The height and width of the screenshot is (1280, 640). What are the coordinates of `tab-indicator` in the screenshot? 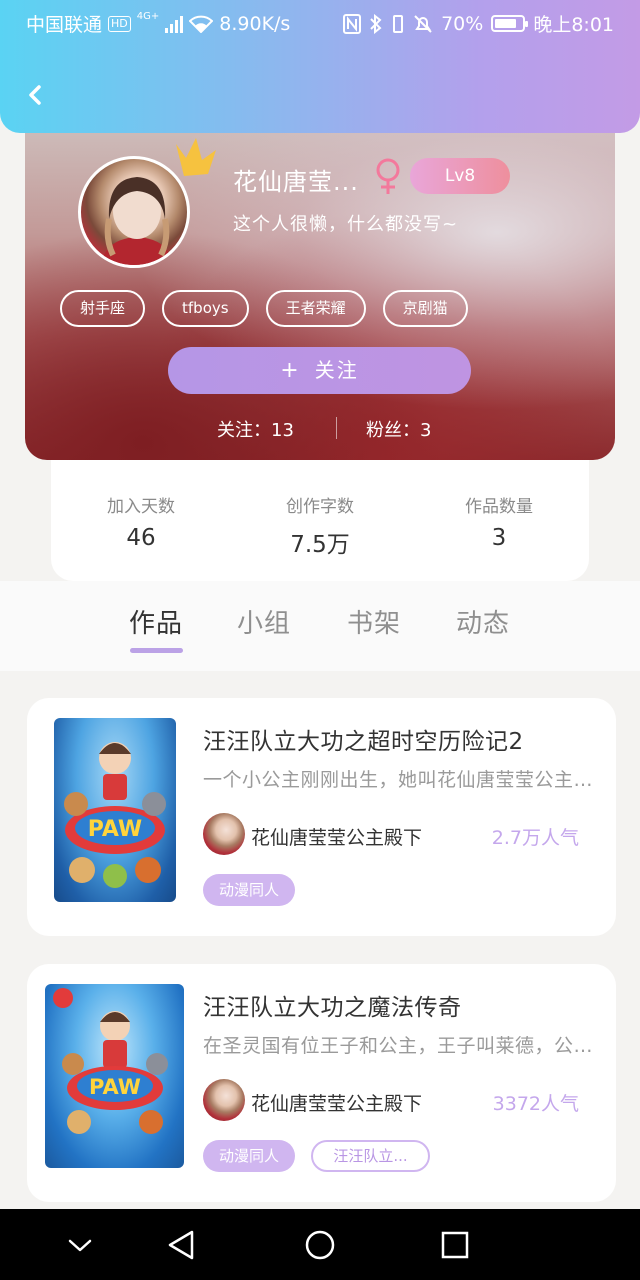 It's located at (156, 650).